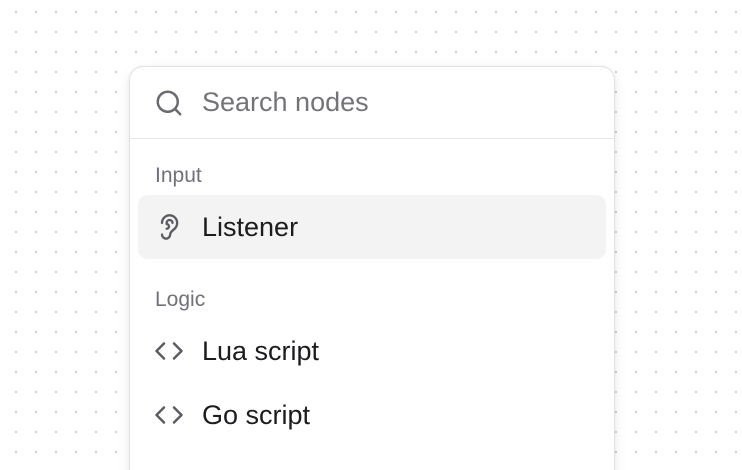 This screenshot has height=470, width=742. Describe the element at coordinates (372, 415) in the screenshot. I see `node-item-go-script: Go script` at that location.